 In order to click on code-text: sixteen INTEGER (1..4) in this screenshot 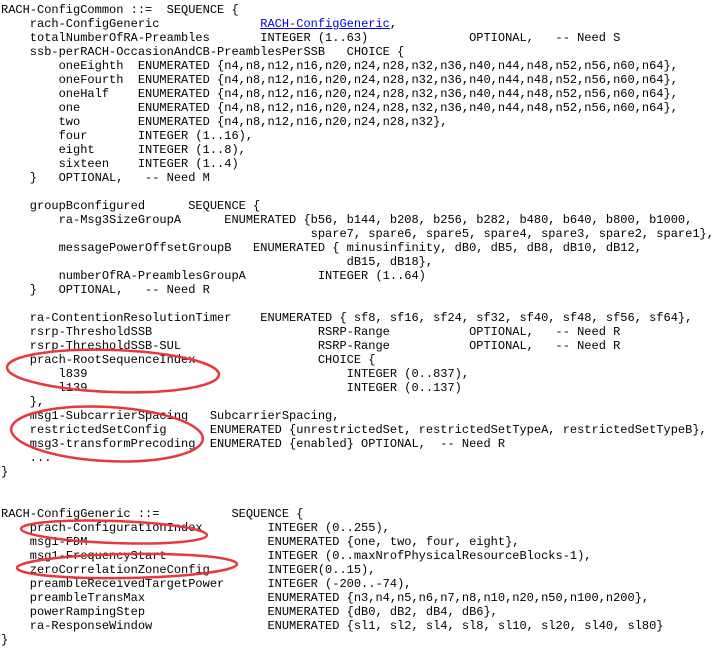, I will do `click(120, 164)`.